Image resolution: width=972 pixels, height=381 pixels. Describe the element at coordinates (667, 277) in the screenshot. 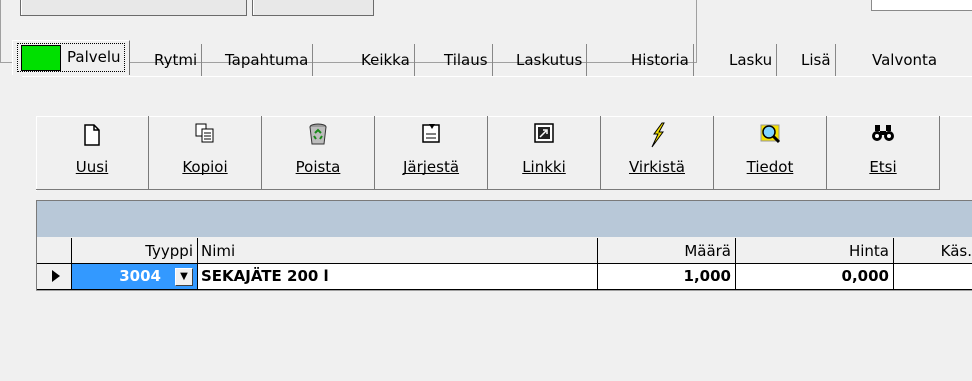

I see `cell-maara: 1,000` at that location.